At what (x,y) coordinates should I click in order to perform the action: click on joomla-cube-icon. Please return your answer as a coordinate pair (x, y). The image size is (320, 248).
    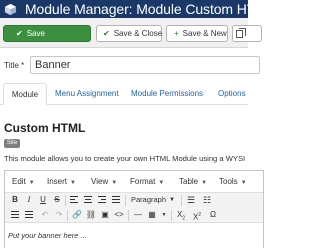
    Looking at the image, I should click on (10, 9).